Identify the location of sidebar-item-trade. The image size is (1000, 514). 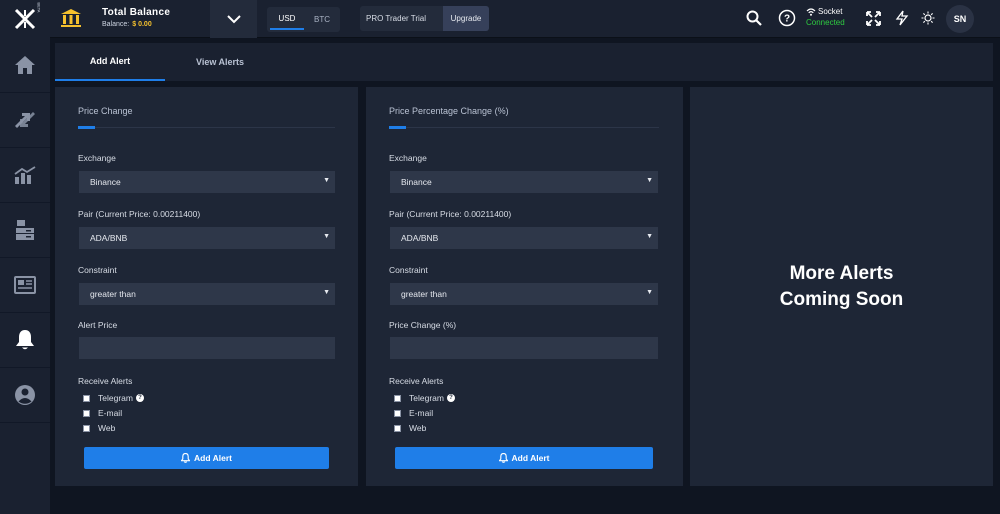
(25, 120).